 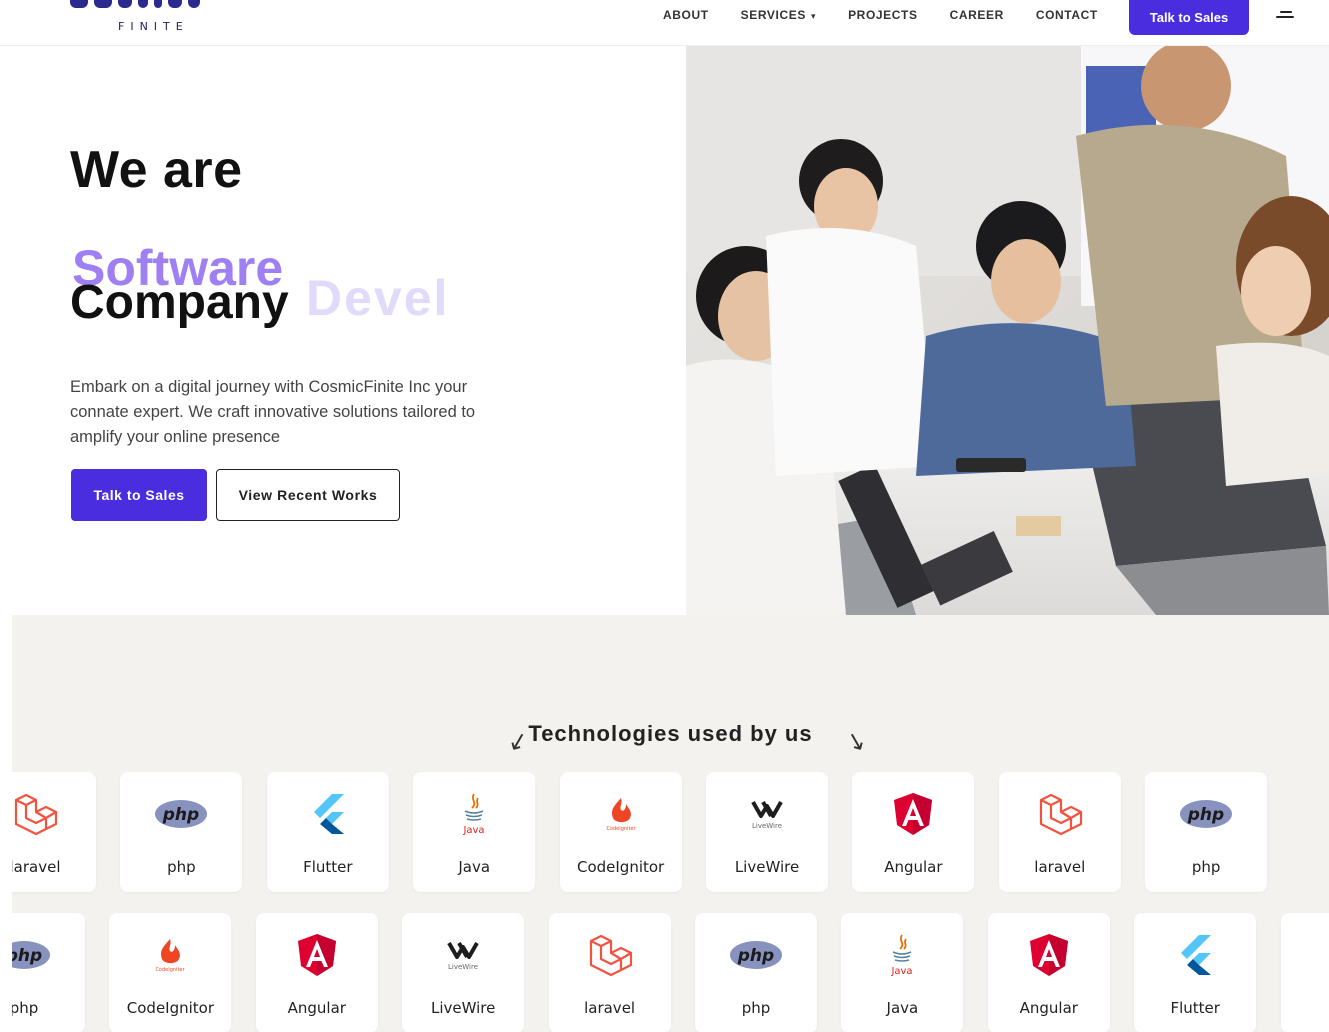 I want to click on nav-projects: PROJECTS, so click(x=882, y=15).